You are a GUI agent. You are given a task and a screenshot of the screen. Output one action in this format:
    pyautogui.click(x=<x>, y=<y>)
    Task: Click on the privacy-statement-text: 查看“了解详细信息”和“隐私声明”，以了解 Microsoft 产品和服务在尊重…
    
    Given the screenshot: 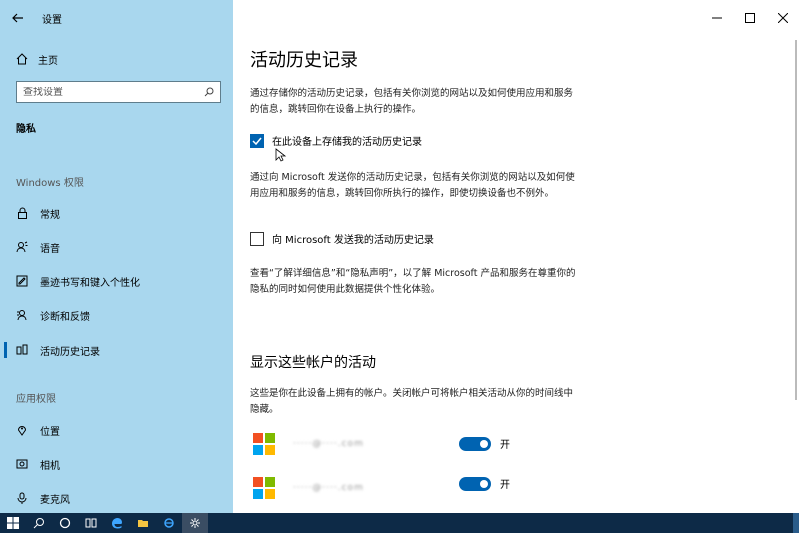 What is the action you would take?
    pyautogui.click(x=413, y=281)
    